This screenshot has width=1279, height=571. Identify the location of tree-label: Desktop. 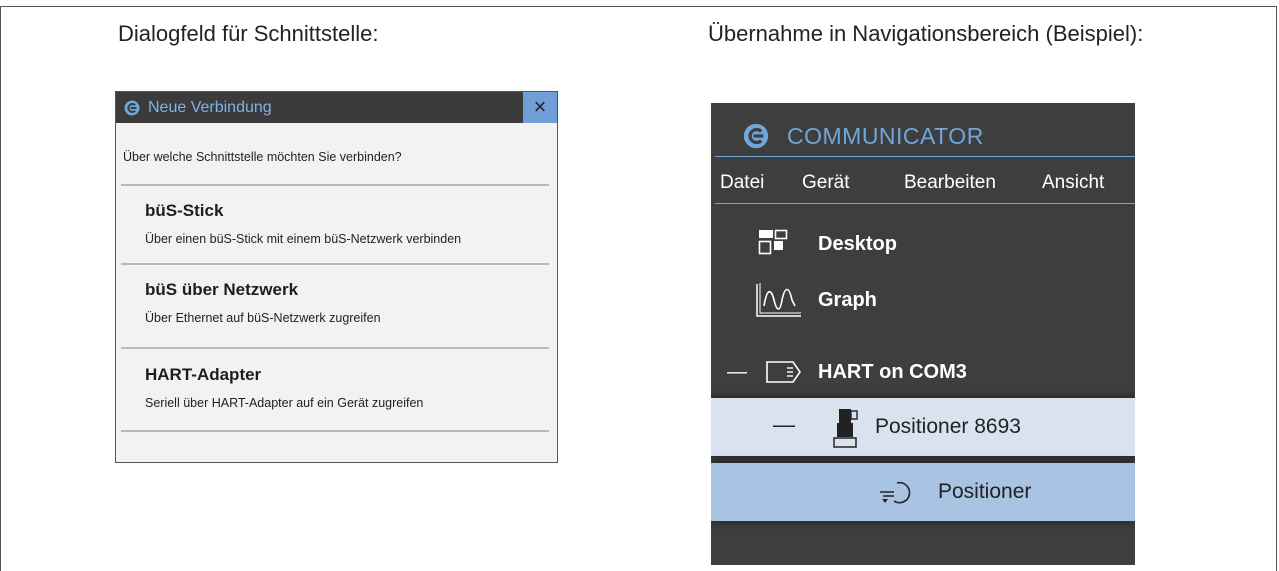
(857, 244).